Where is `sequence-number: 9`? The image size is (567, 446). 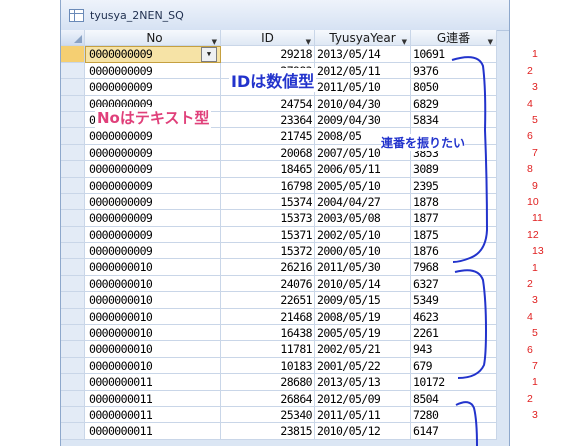
sequence-number: 9 is located at coordinates (535, 185).